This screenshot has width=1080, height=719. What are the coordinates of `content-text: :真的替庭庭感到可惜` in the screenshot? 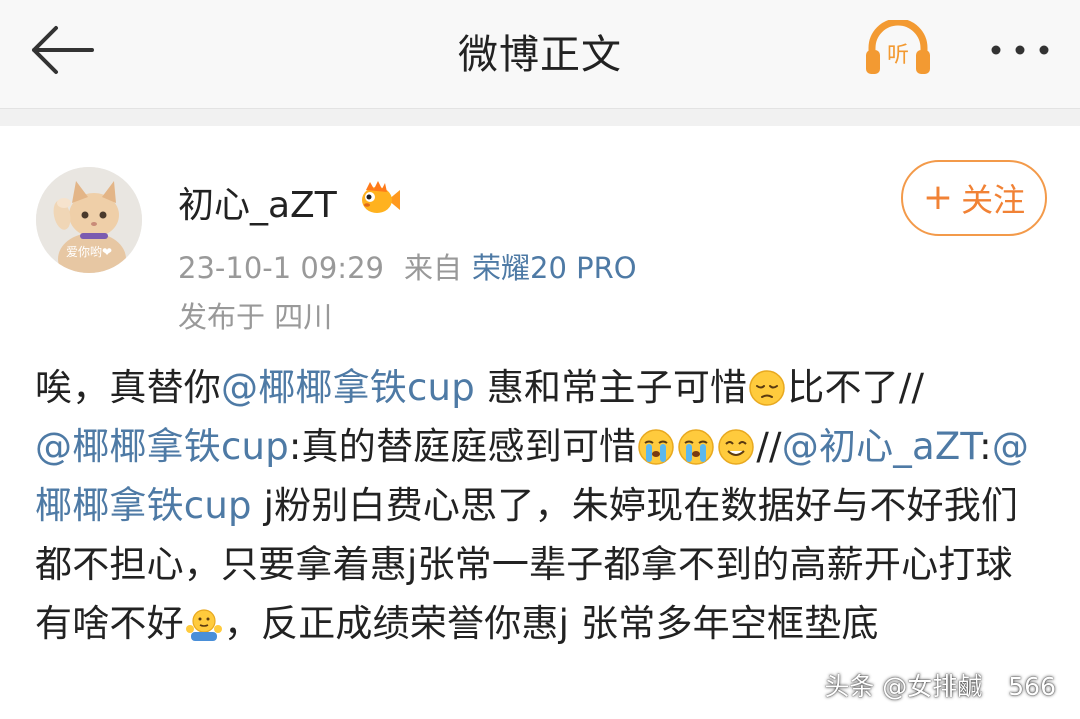 It's located at (462, 446).